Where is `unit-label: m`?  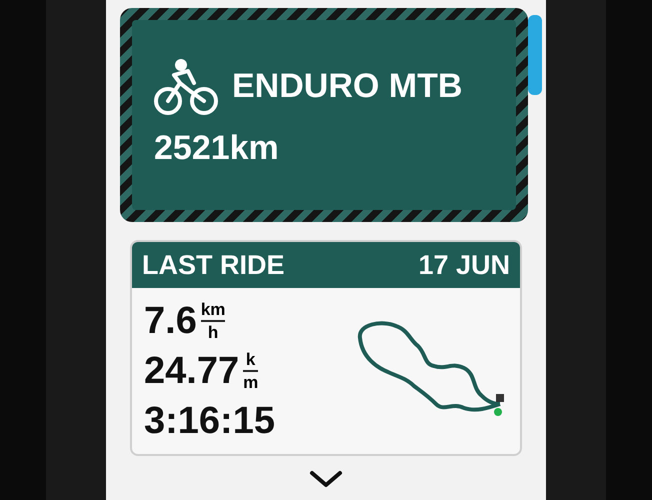 unit-label: m is located at coordinates (250, 382).